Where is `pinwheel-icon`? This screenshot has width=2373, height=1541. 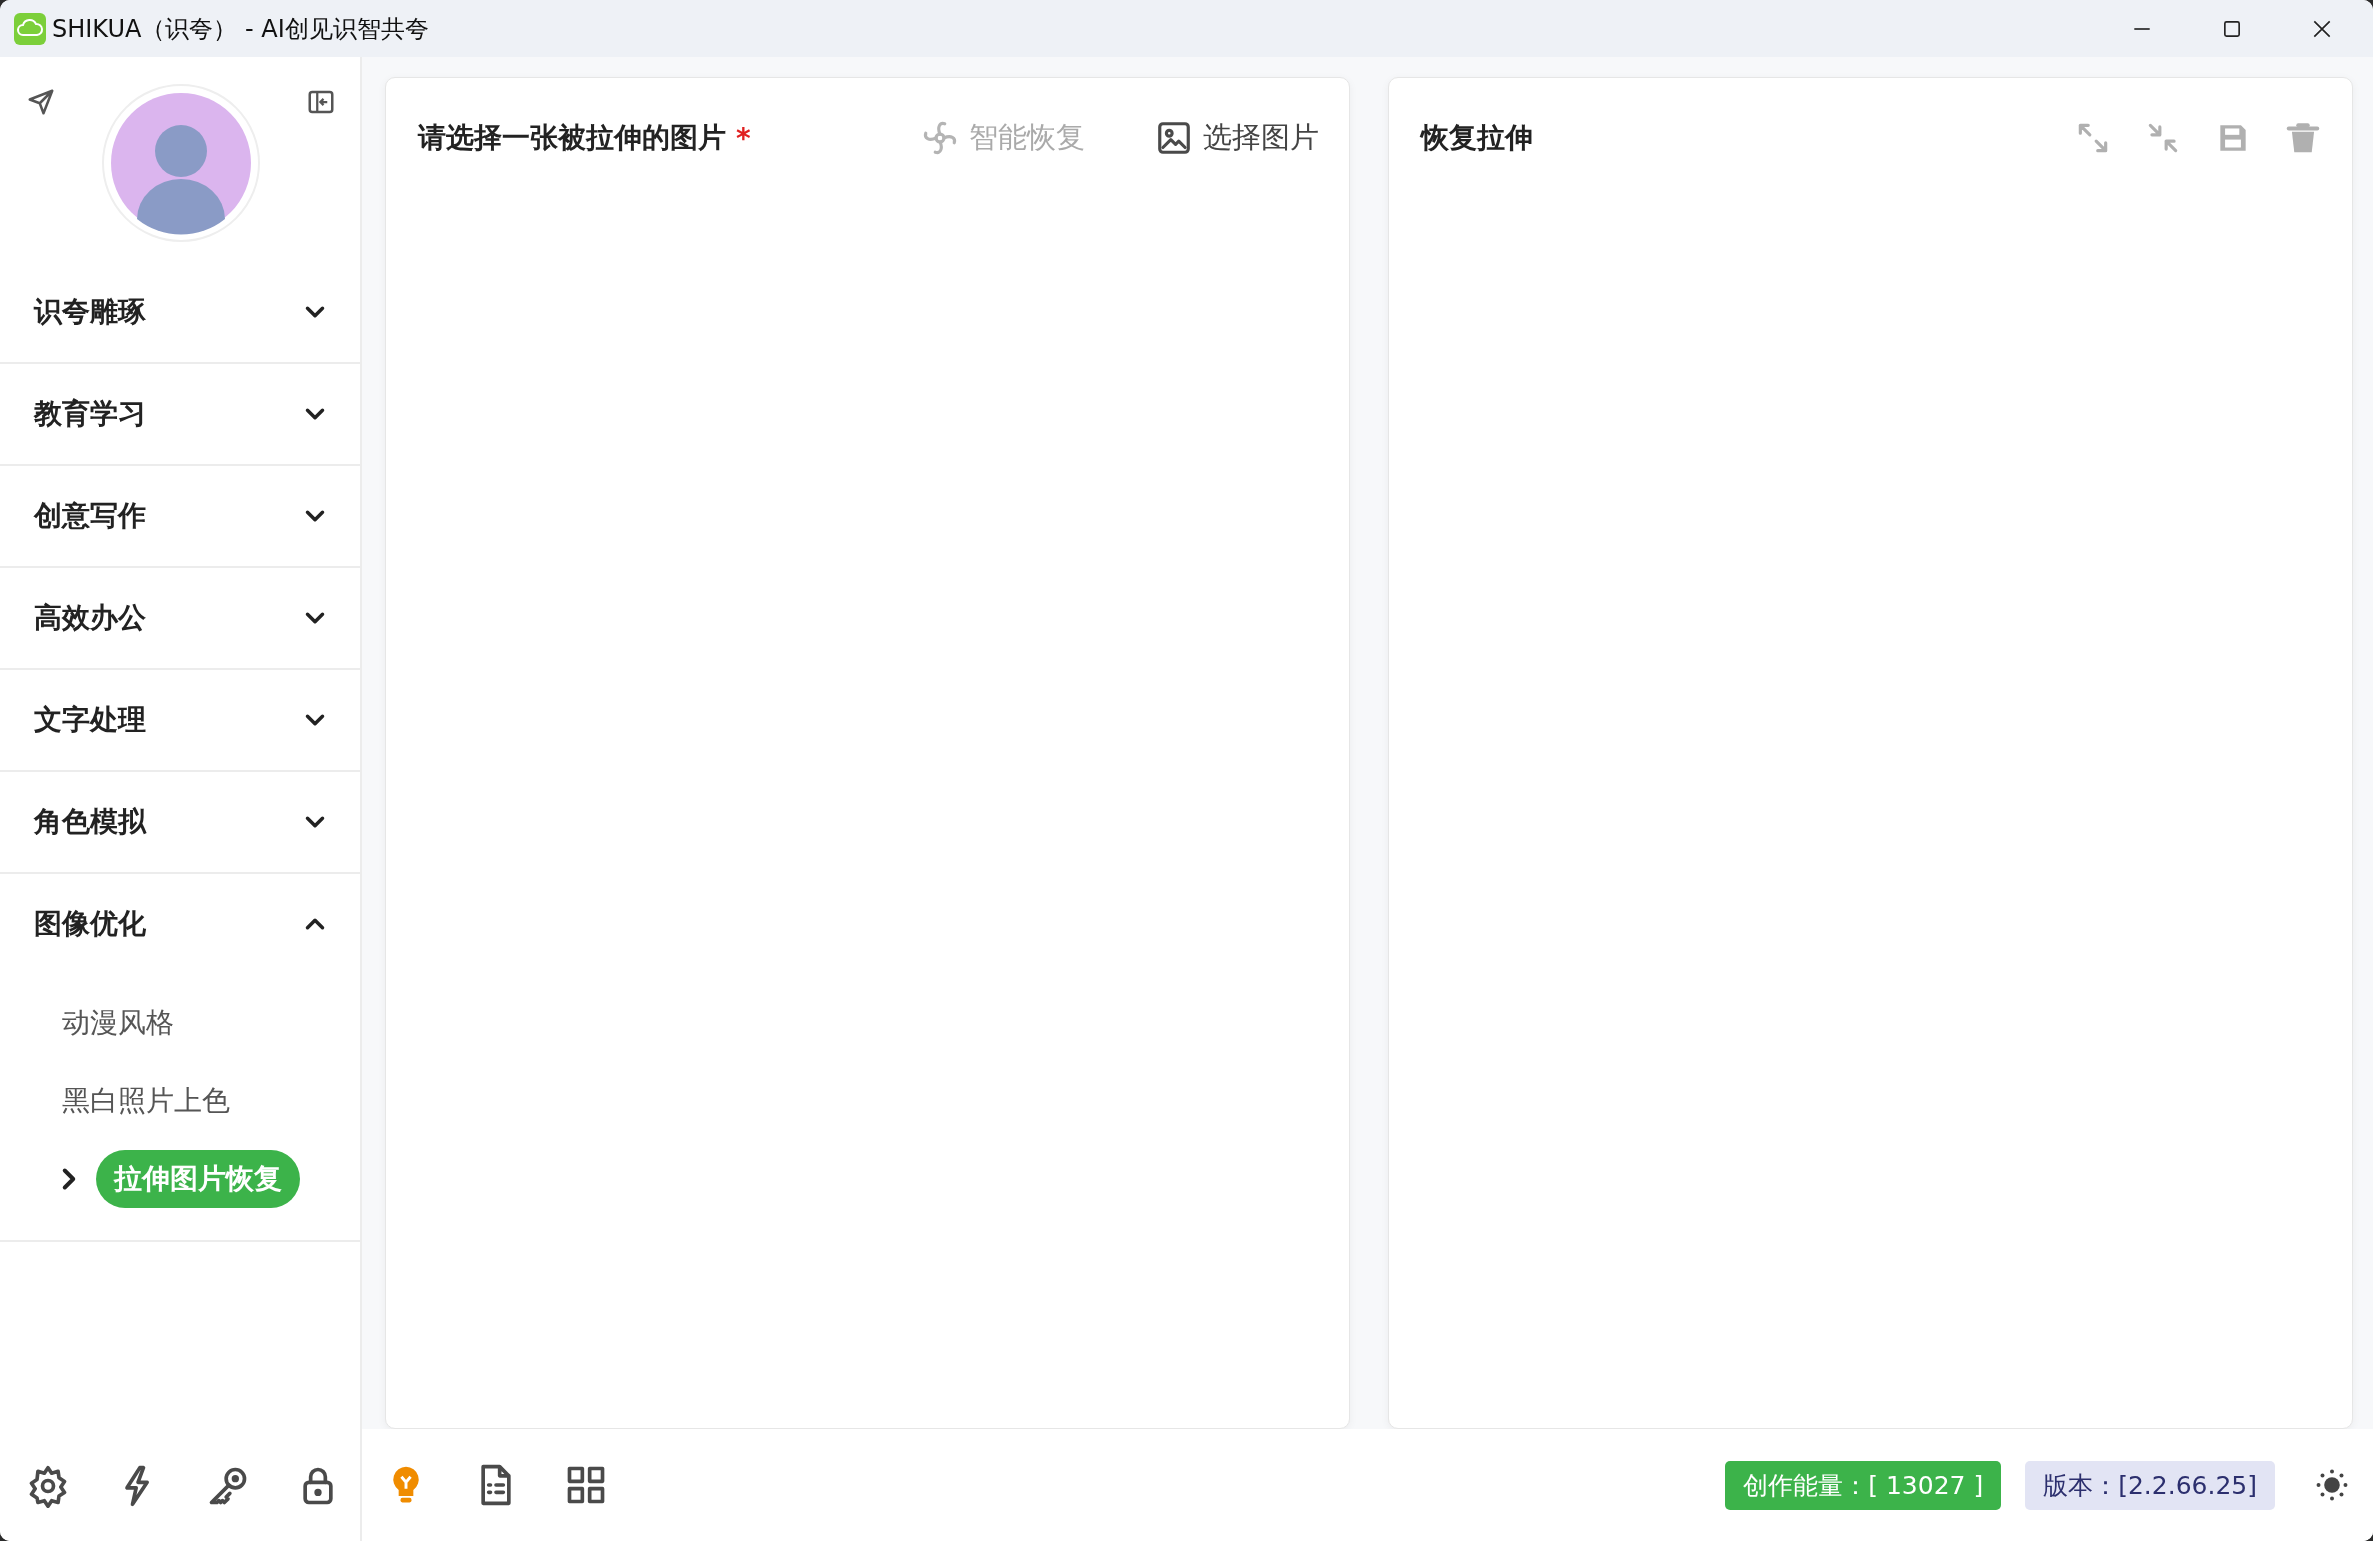 pinwheel-icon is located at coordinates (940, 138).